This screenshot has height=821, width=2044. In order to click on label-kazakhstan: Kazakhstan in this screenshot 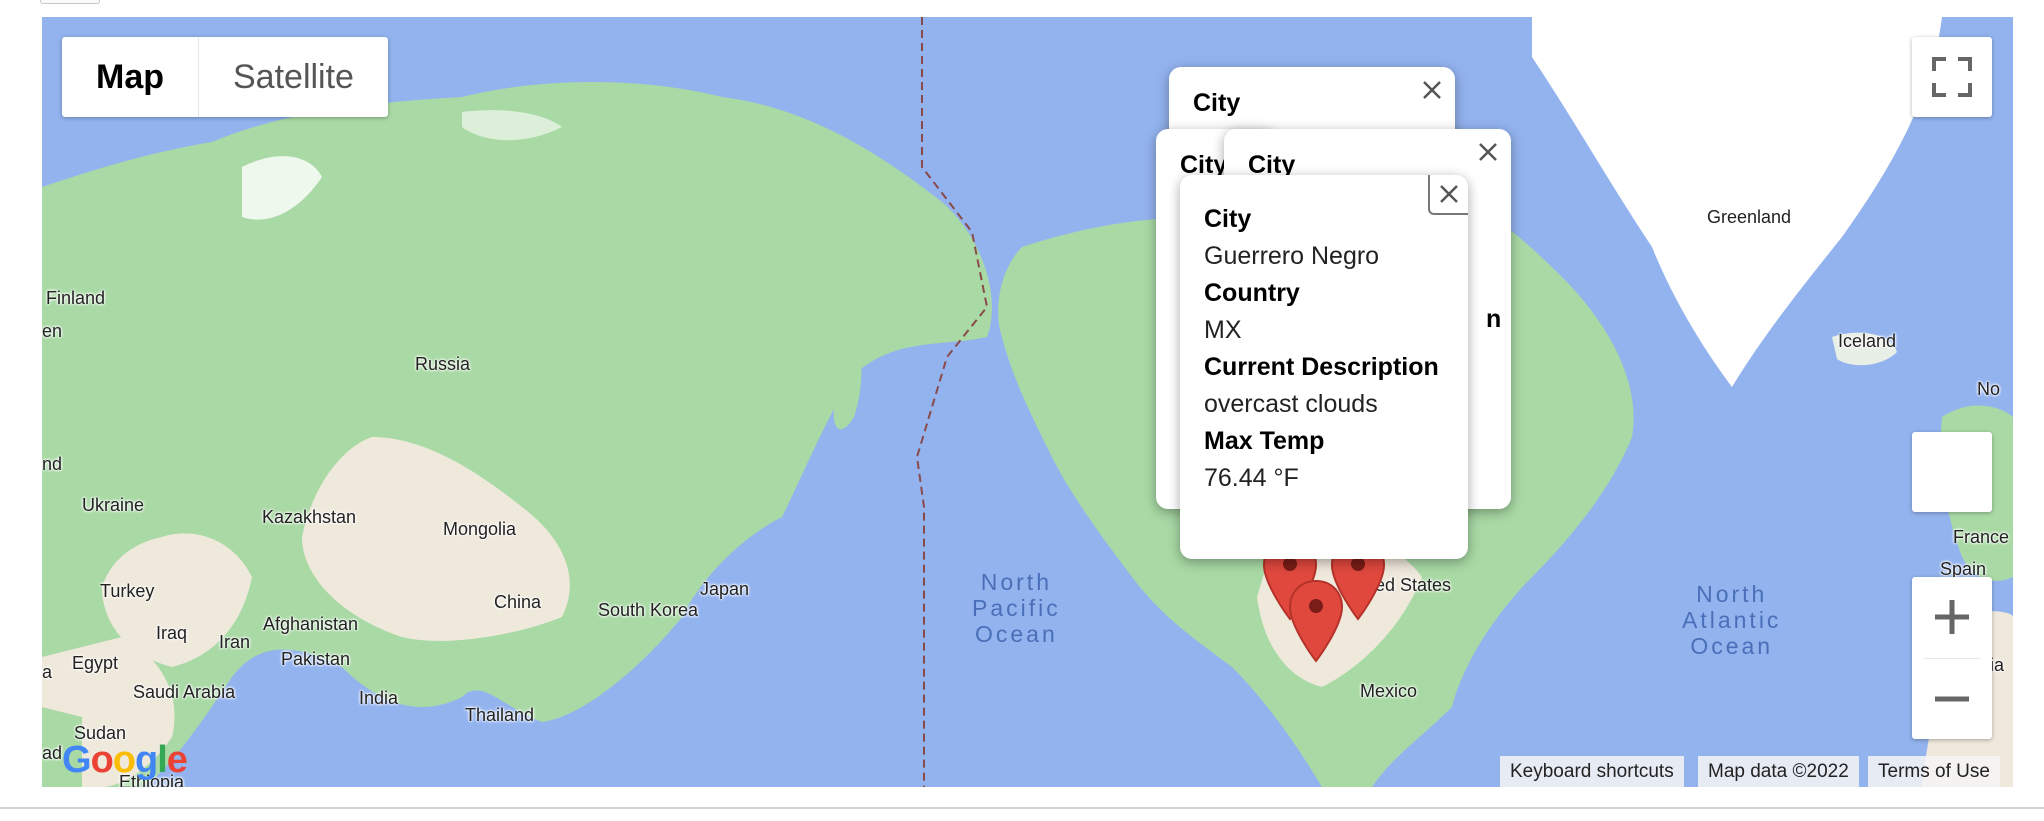, I will do `click(309, 517)`.